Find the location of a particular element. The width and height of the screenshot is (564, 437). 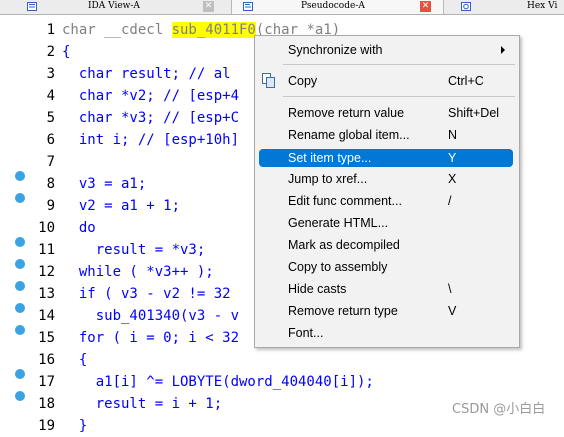

function-name-highlight: sub_4011F0 is located at coordinates (213, 30).